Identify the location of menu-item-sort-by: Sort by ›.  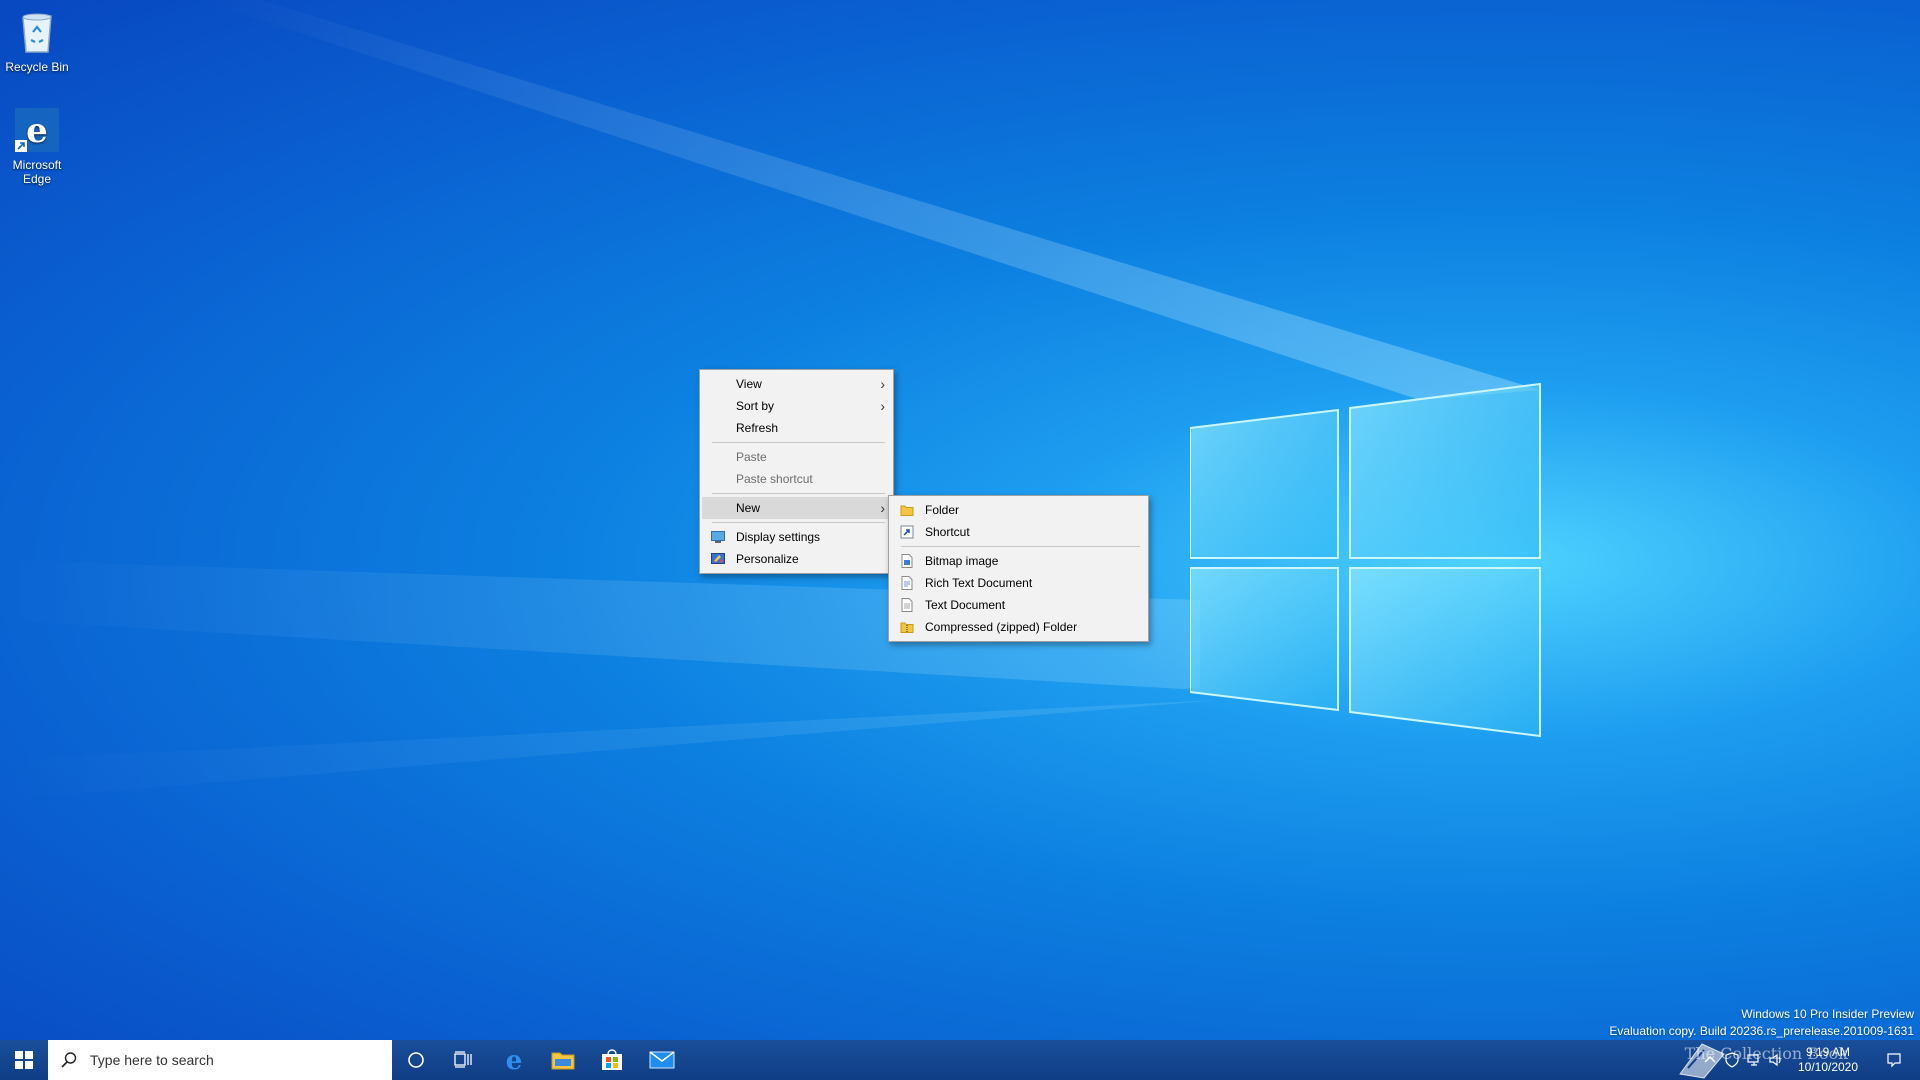
(796, 406).